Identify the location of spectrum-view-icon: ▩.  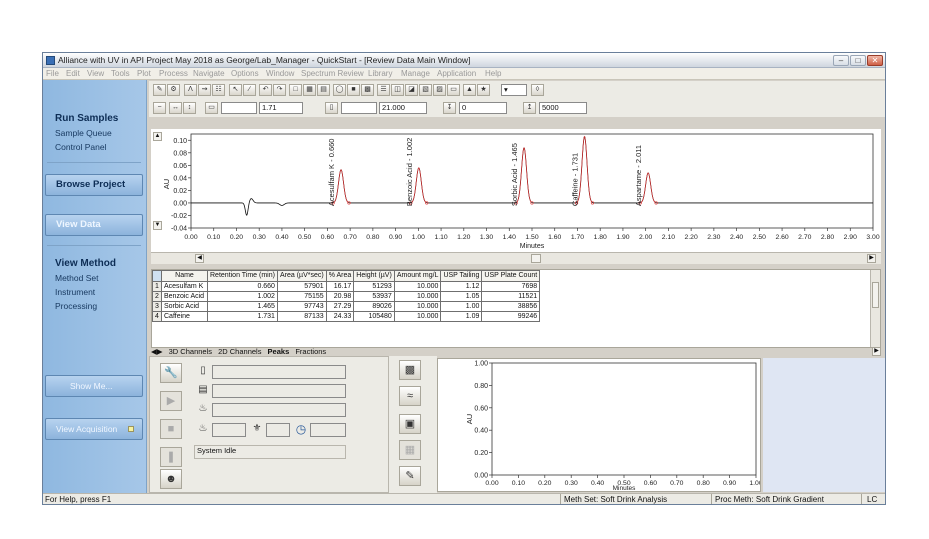
(410, 370).